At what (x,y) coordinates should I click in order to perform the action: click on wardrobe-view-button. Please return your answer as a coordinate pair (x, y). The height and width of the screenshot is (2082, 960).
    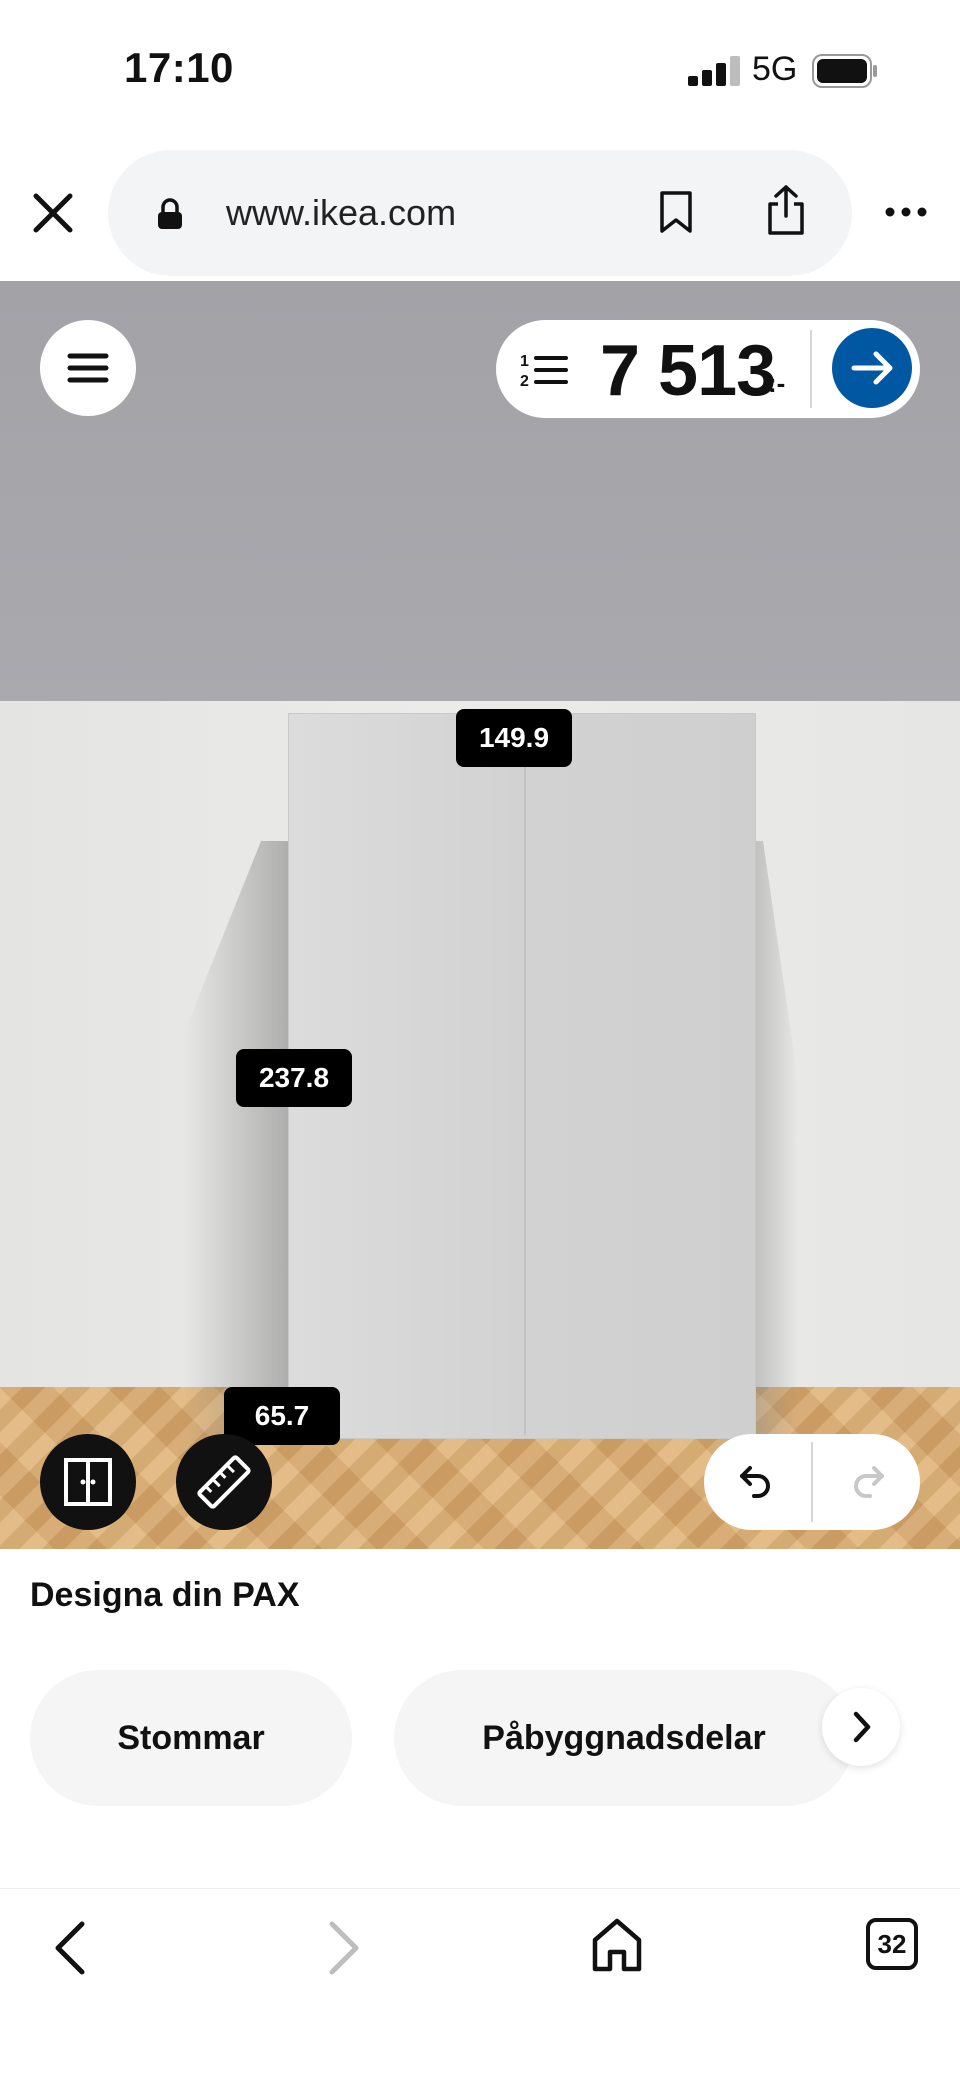
    Looking at the image, I should click on (88, 1482).